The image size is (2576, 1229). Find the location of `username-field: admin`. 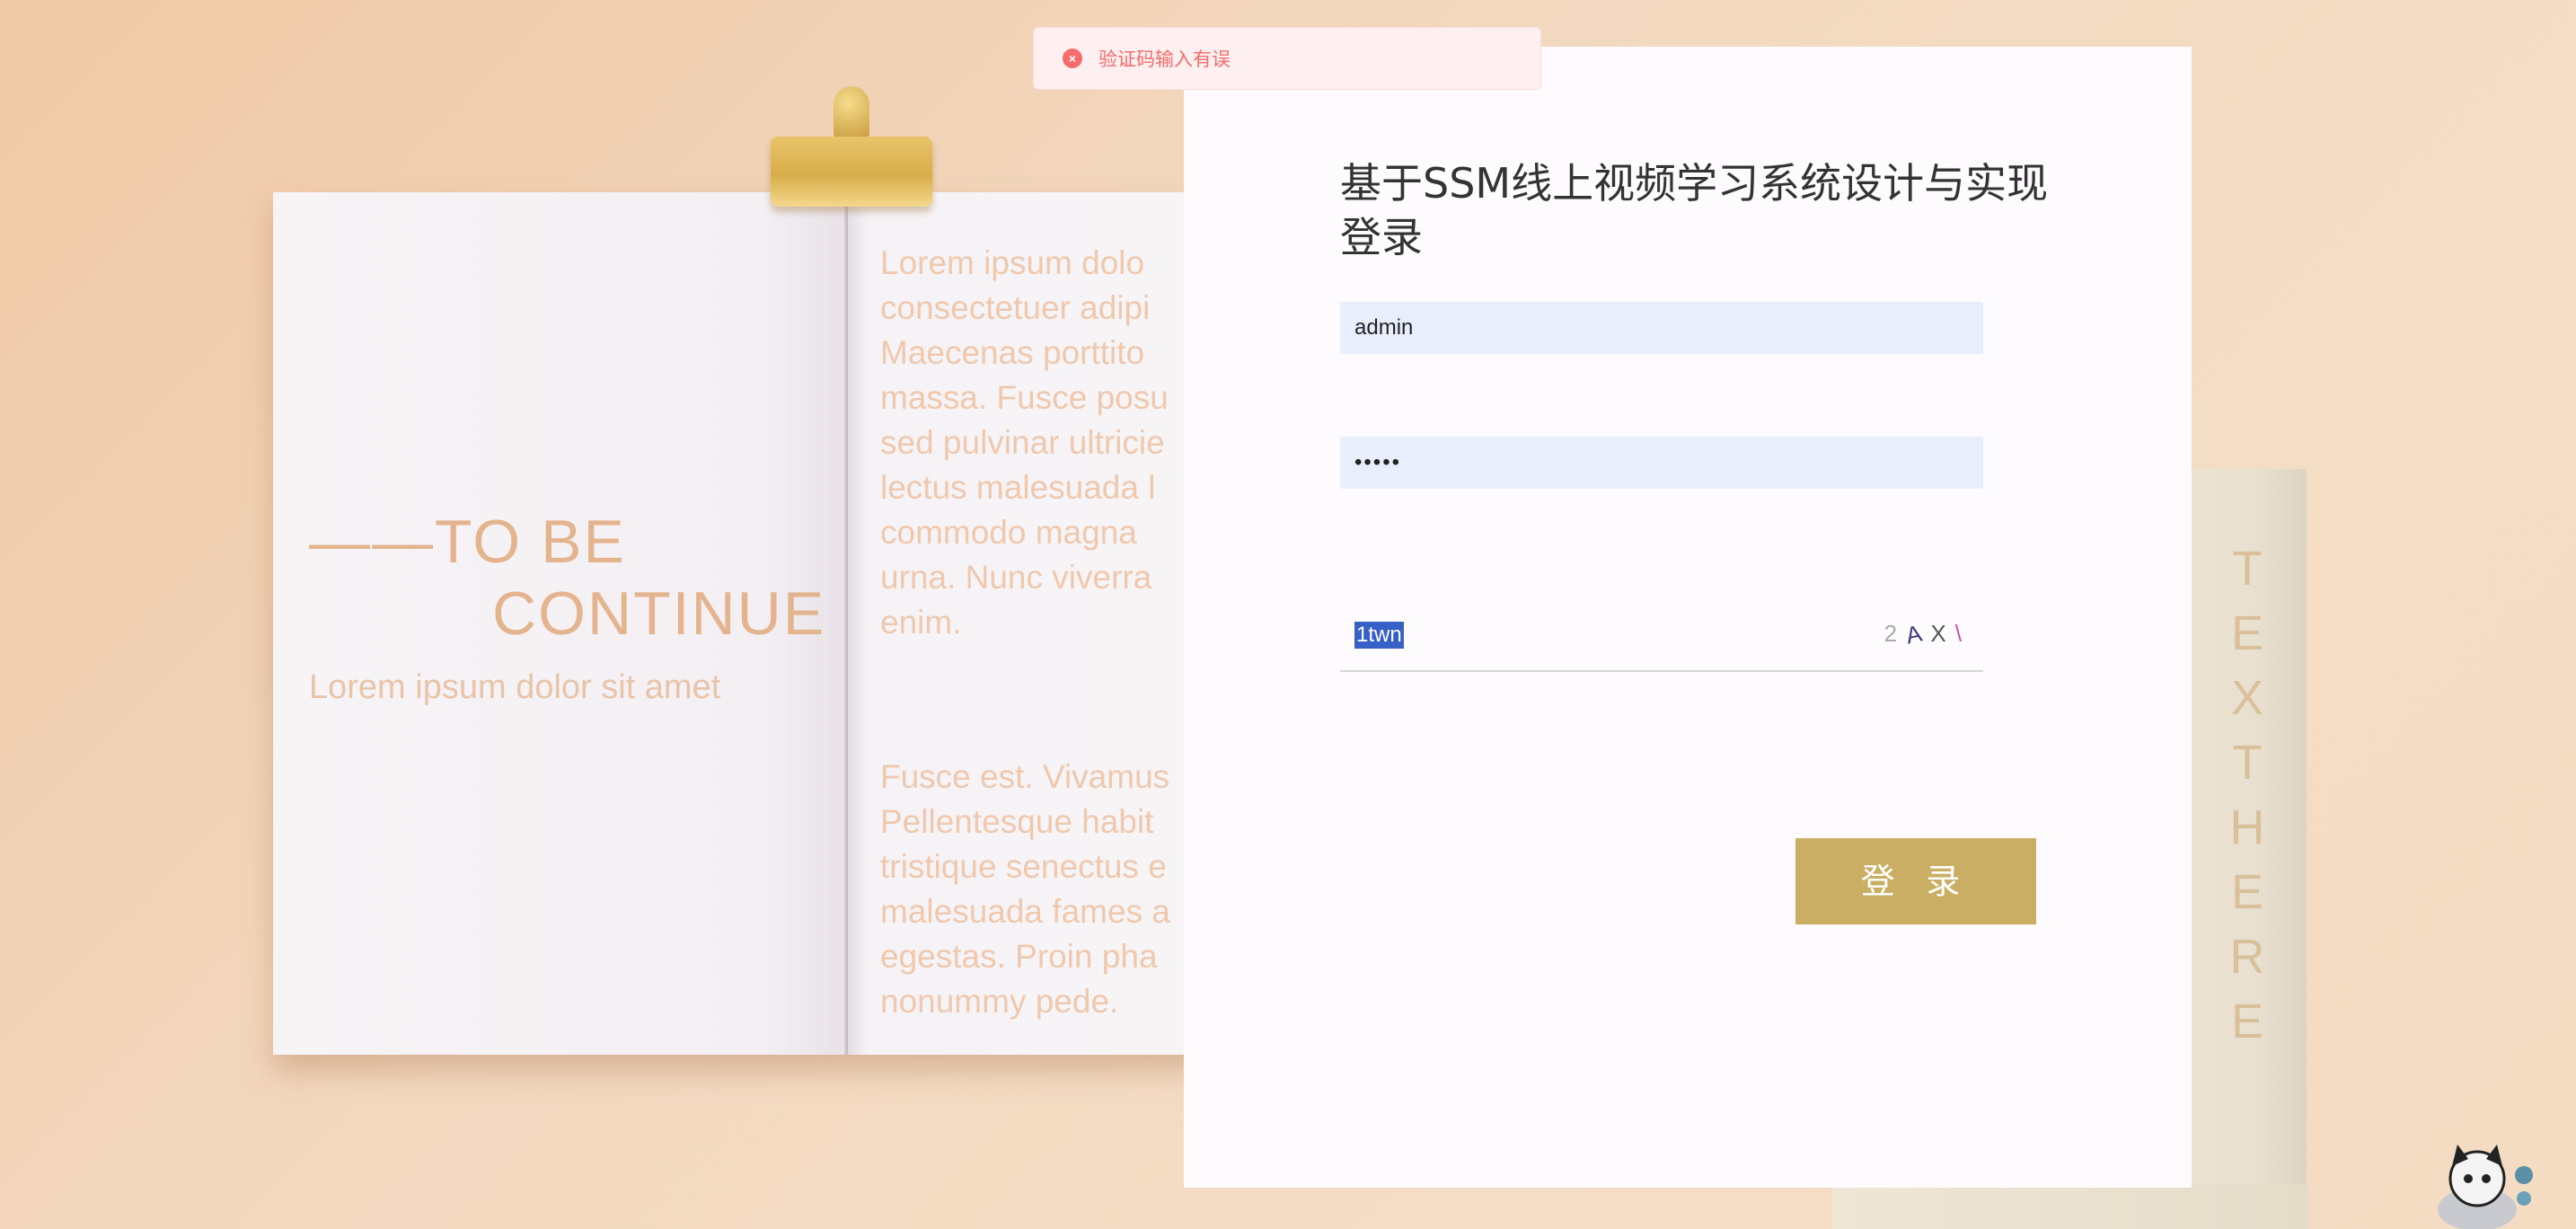

username-field: admin is located at coordinates (1661, 328).